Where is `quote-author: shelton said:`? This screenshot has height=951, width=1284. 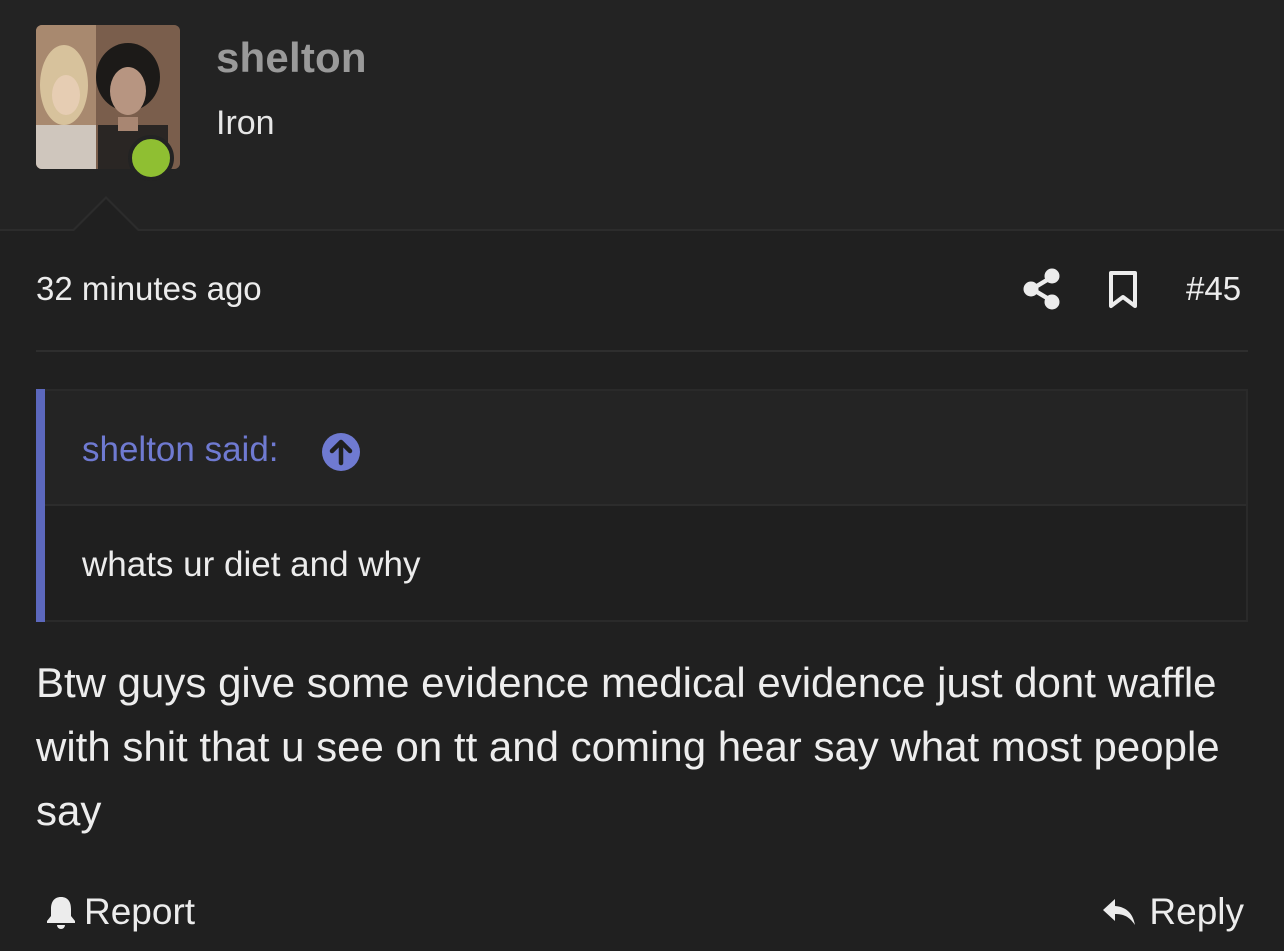 quote-author: shelton said: is located at coordinates (180, 450).